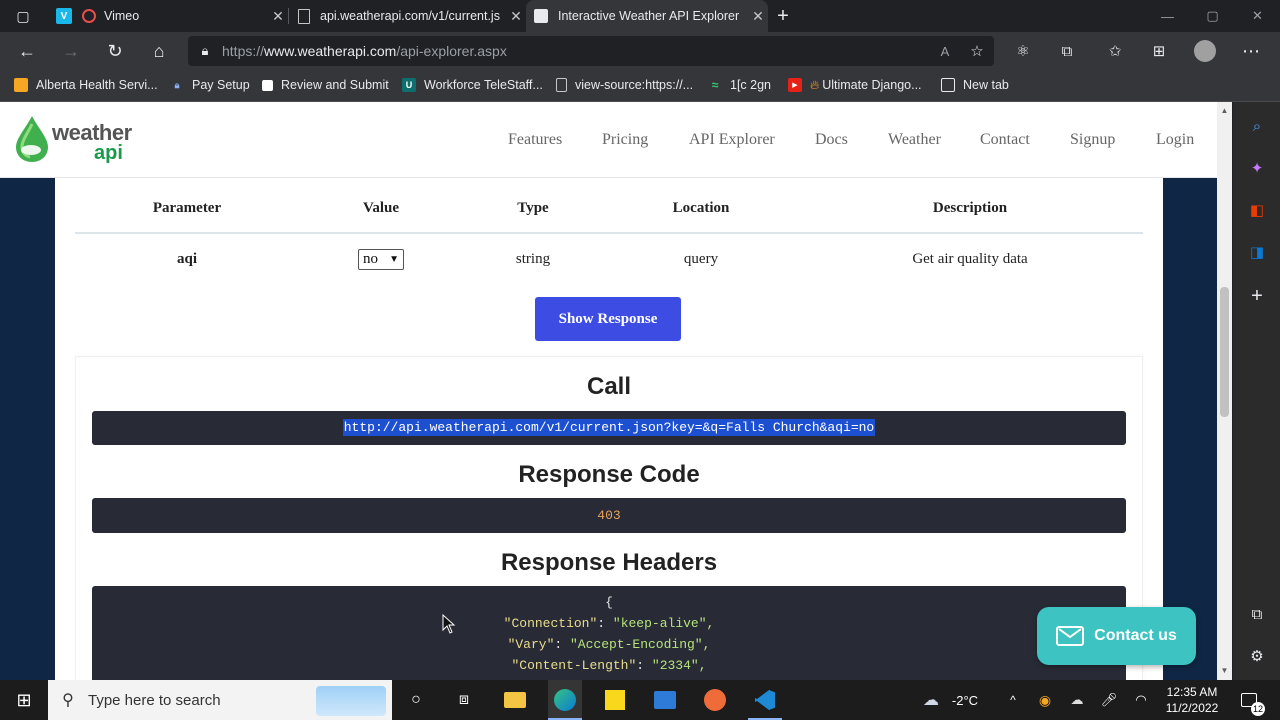 This screenshot has height=720, width=1280. Describe the element at coordinates (1257, 168) in the screenshot. I see `discover-icon: ✦` at that location.